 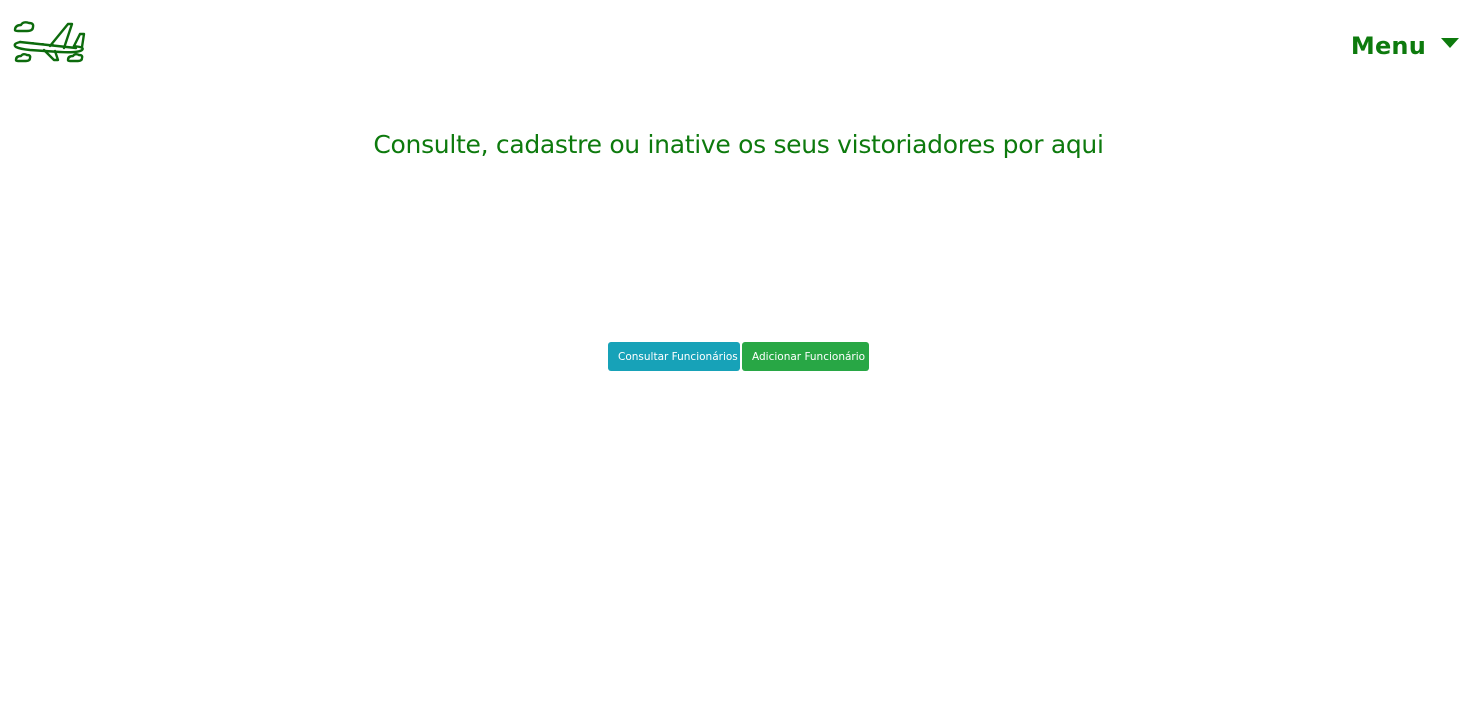 I want to click on add-employee-button: Adicionar Funcionário, so click(x=805, y=356).